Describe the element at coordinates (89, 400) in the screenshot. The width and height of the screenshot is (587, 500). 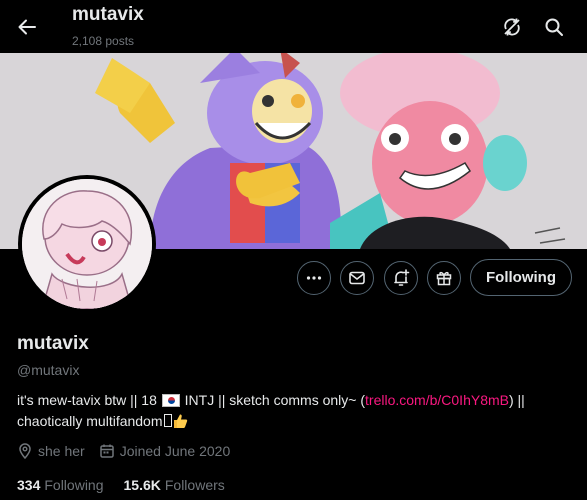
I see `bio-text: it's mew-tavix btw || 18` at that location.